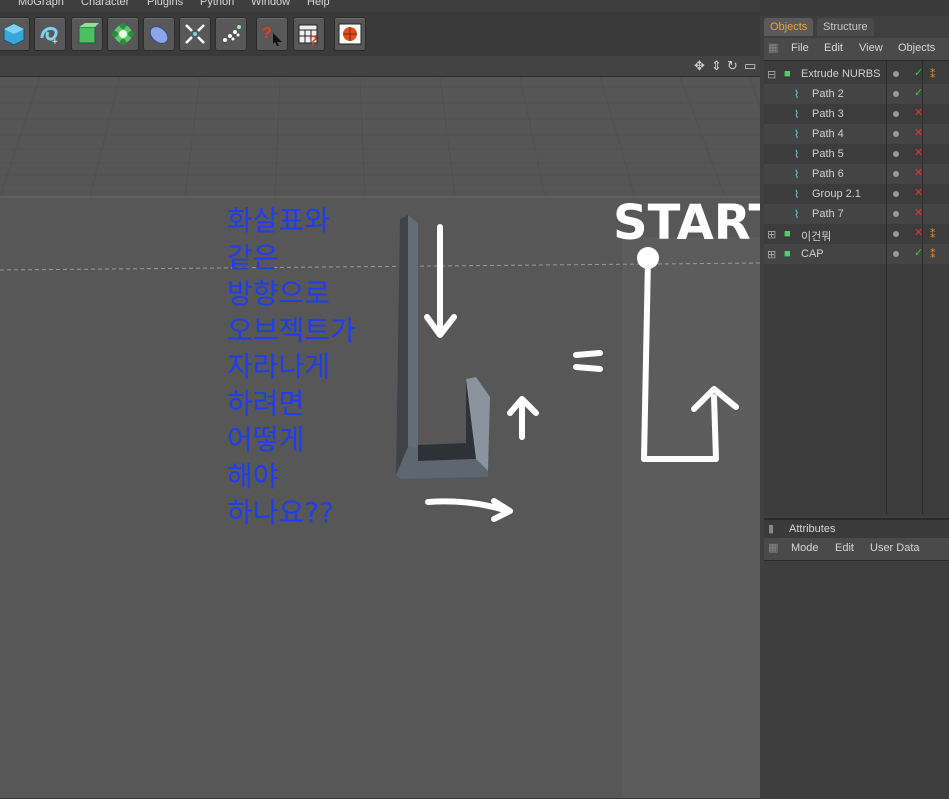  I want to click on scene-icon, so click(195, 34).